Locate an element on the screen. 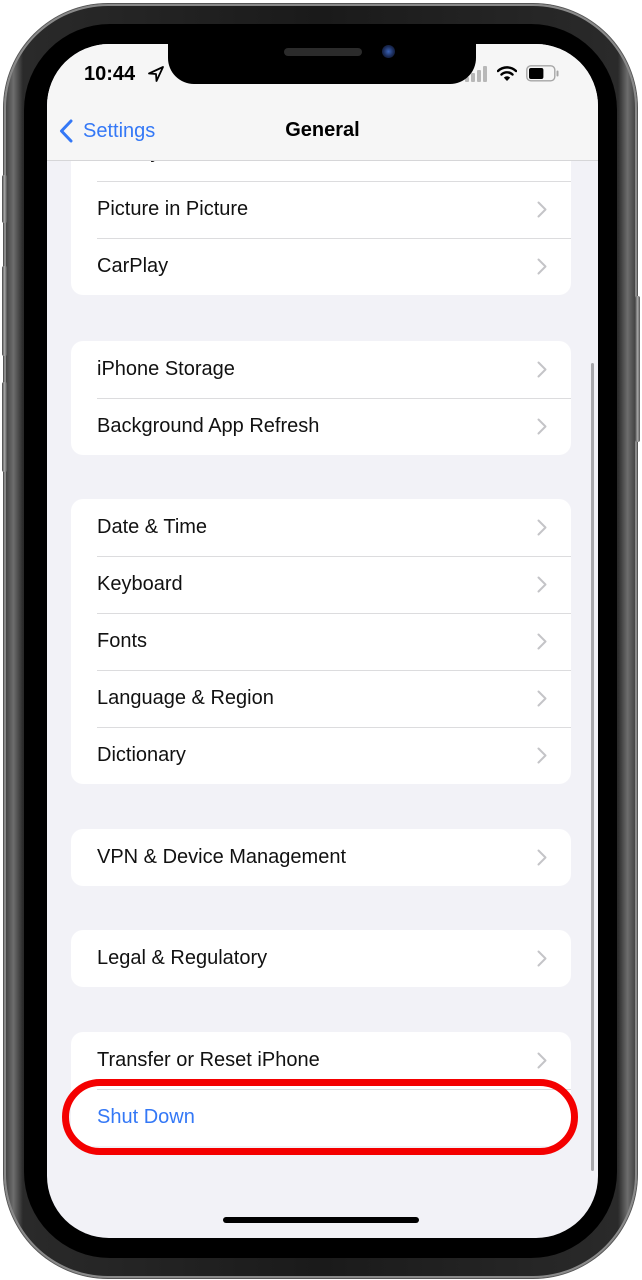  shut-down-button: Shut Down is located at coordinates (321, 1117).